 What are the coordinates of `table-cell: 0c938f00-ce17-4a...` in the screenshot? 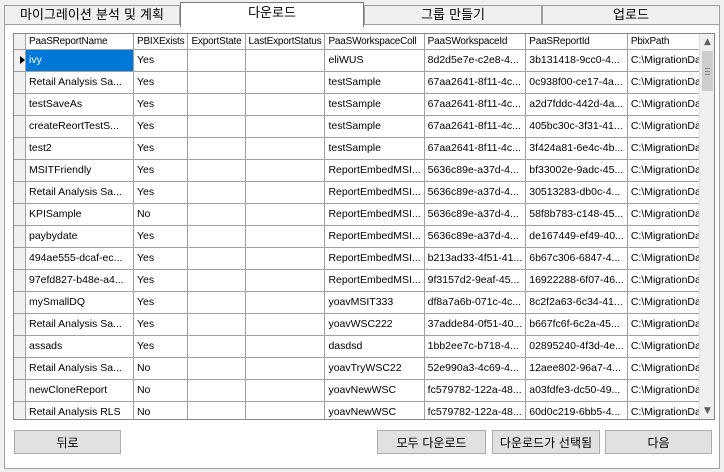 It's located at (576, 82).